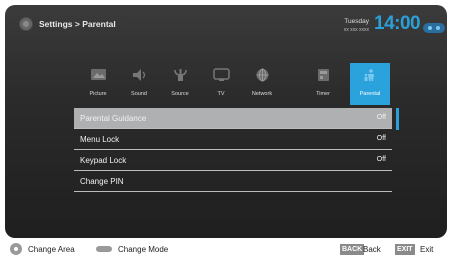 The height and width of the screenshot is (260, 452). I want to click on exit-hint: Exit, so click(427, 249).